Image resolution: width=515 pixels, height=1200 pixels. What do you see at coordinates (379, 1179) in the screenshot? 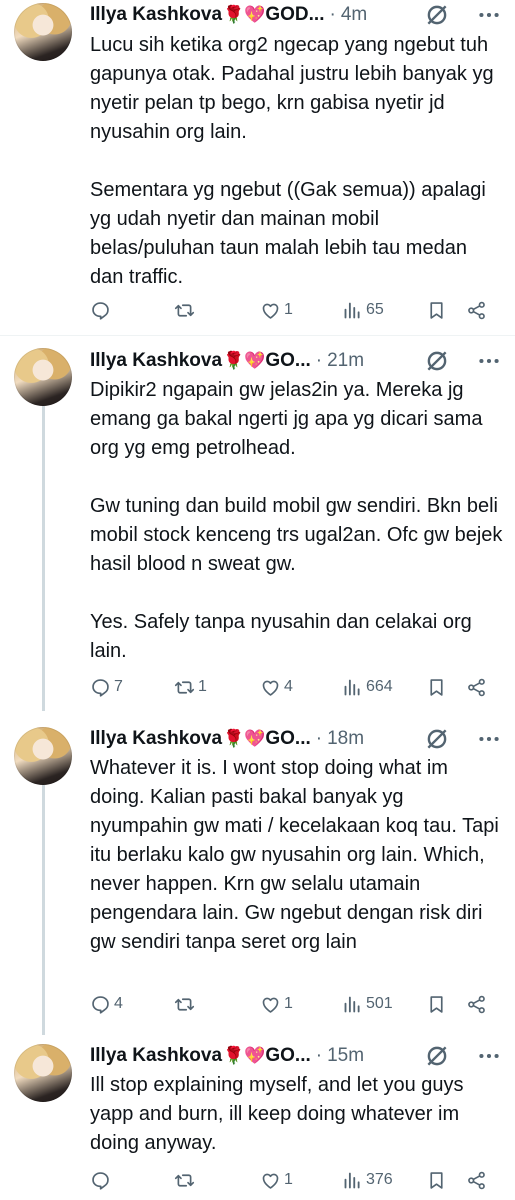
I see `views-count: 376` at bounding box center [379, 1179].